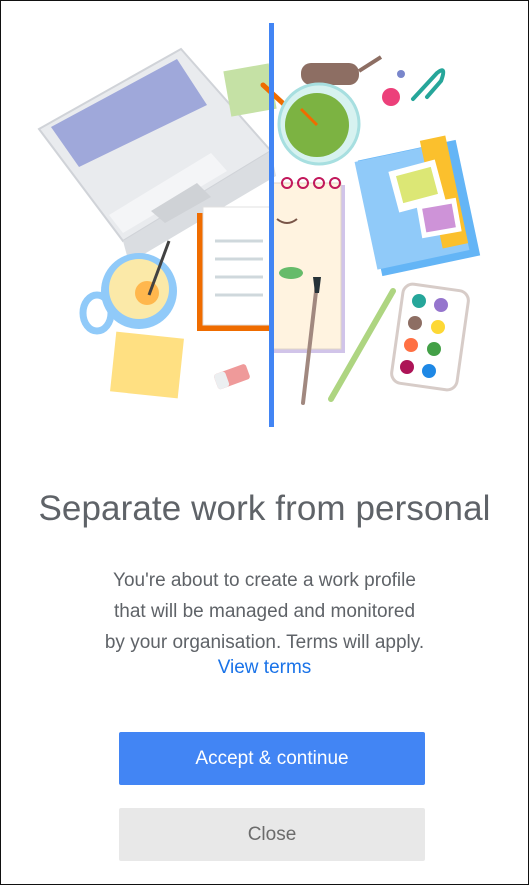  What do you see at coordinates (308, 265) in the screenshot?
I see `sketchbook-icon` at bounding box center [308, 265].